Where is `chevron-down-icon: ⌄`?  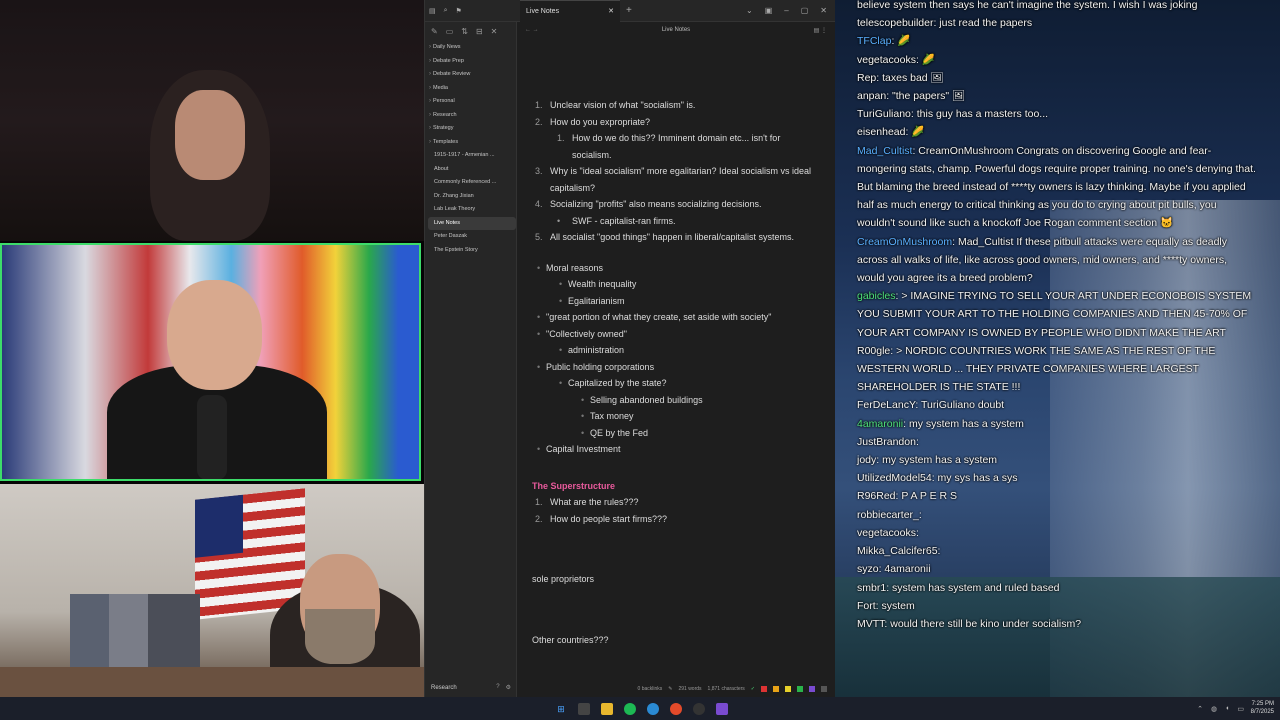 chevron-down-icon: ⌄ is located at coordinates (749, 10).